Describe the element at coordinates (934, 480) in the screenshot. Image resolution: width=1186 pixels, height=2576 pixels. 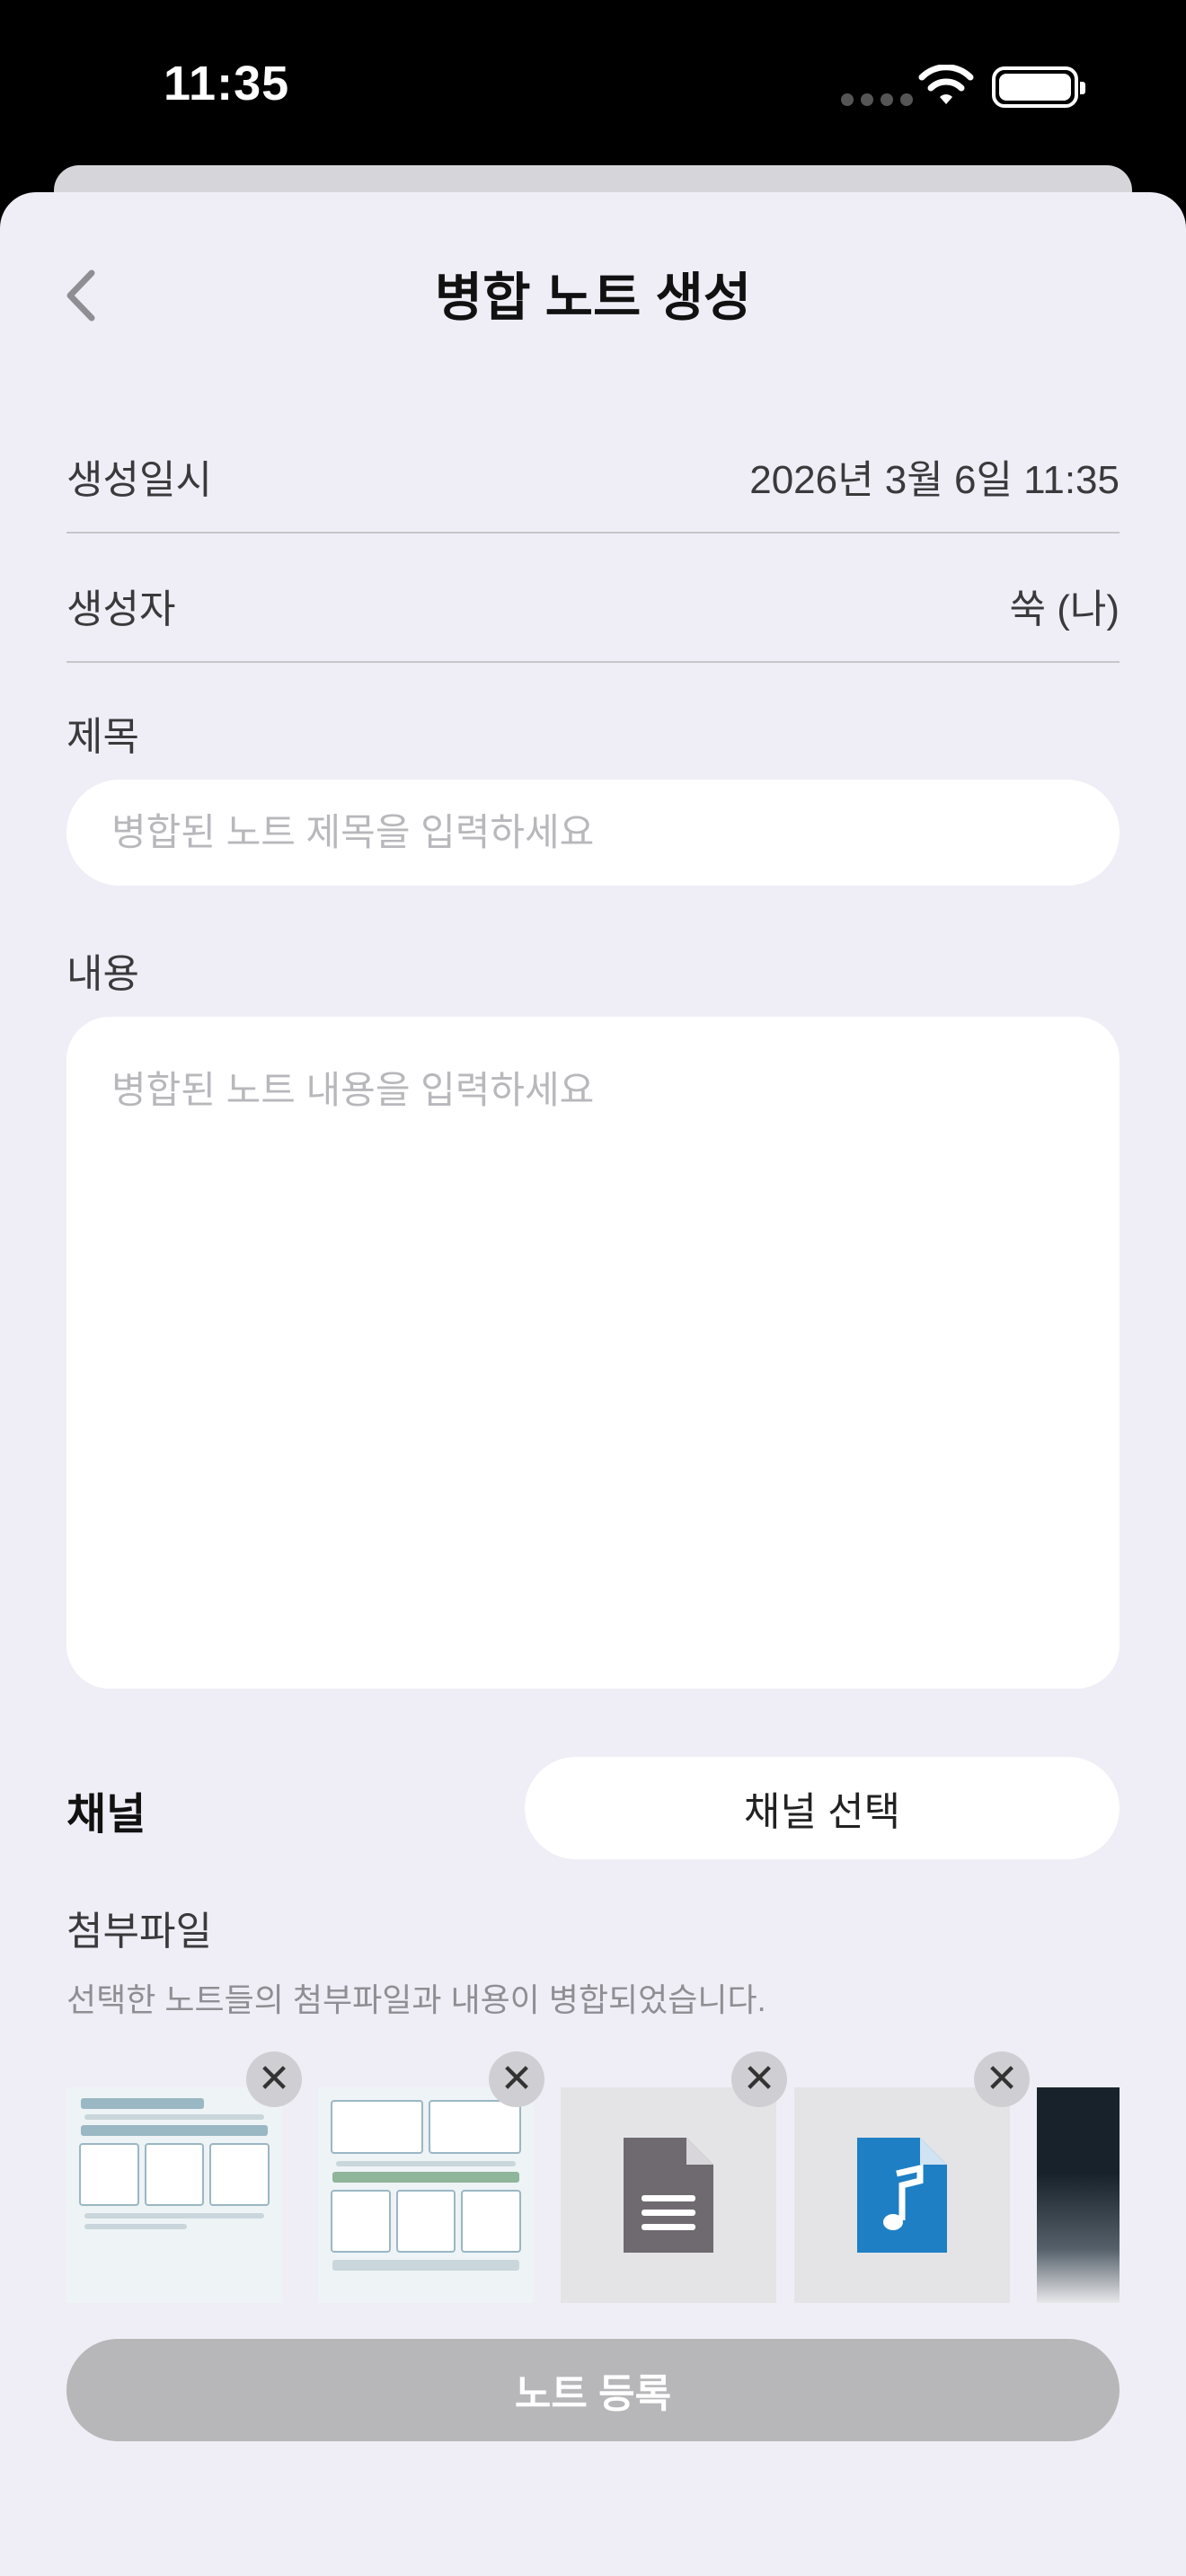
I see `created-at-value: 2026년 3월 6일 11:35` at that location.